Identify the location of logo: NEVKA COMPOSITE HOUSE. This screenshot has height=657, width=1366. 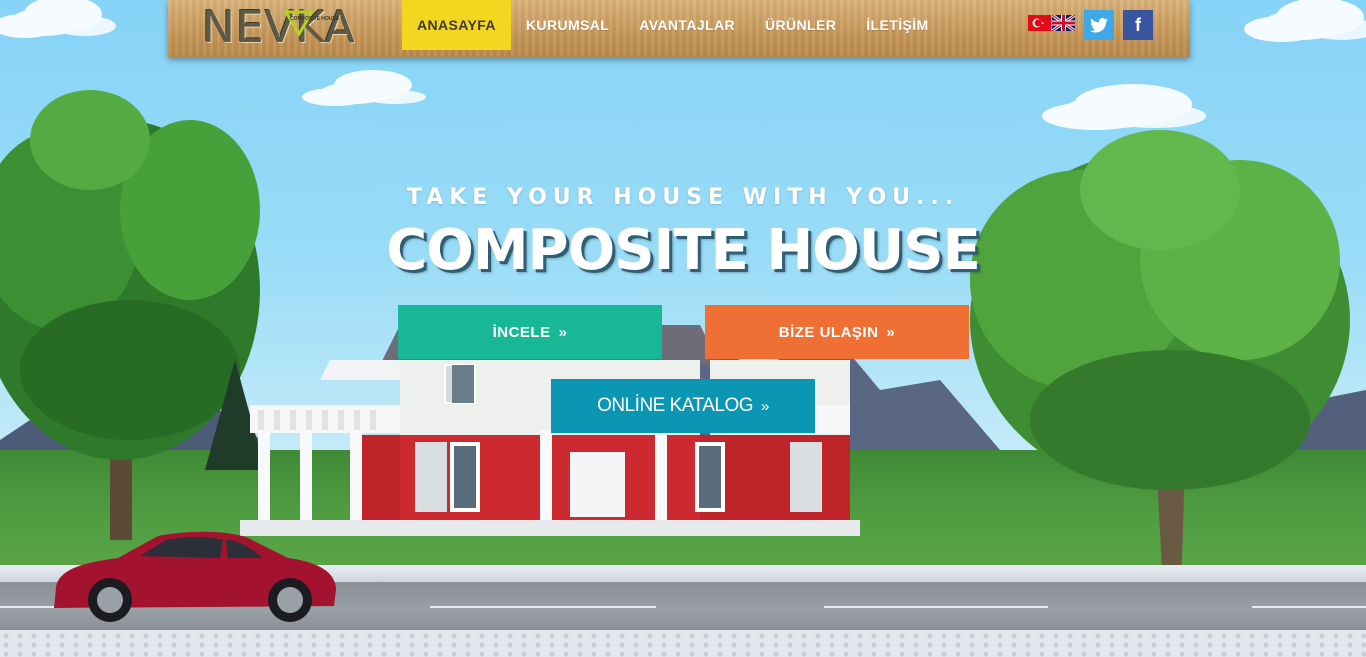
(279, 28).